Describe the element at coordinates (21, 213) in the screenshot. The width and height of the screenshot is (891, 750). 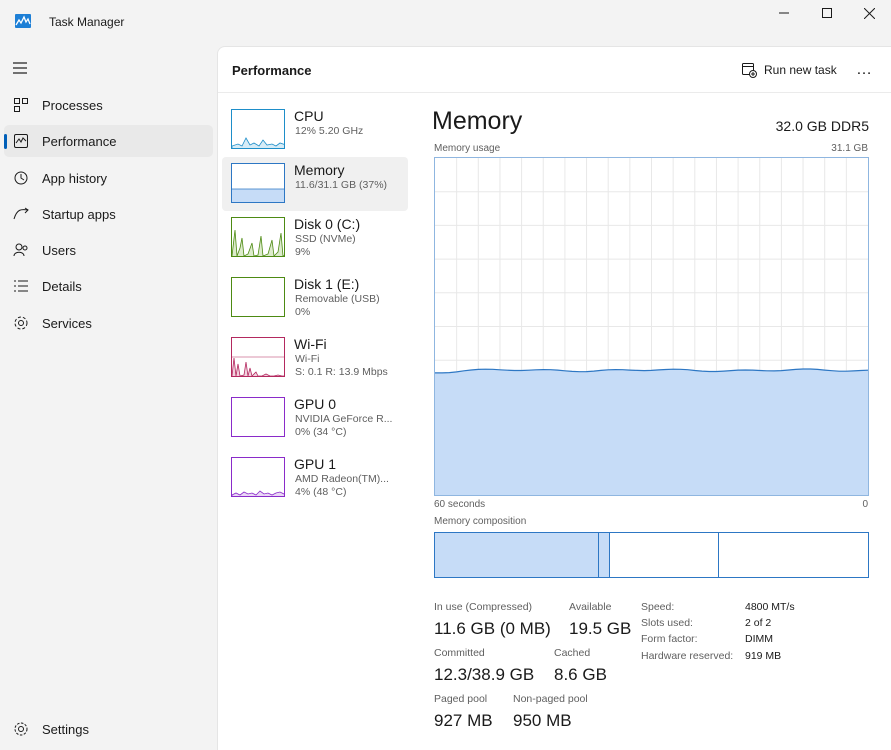
I see `startup-apps-icon` at that location.